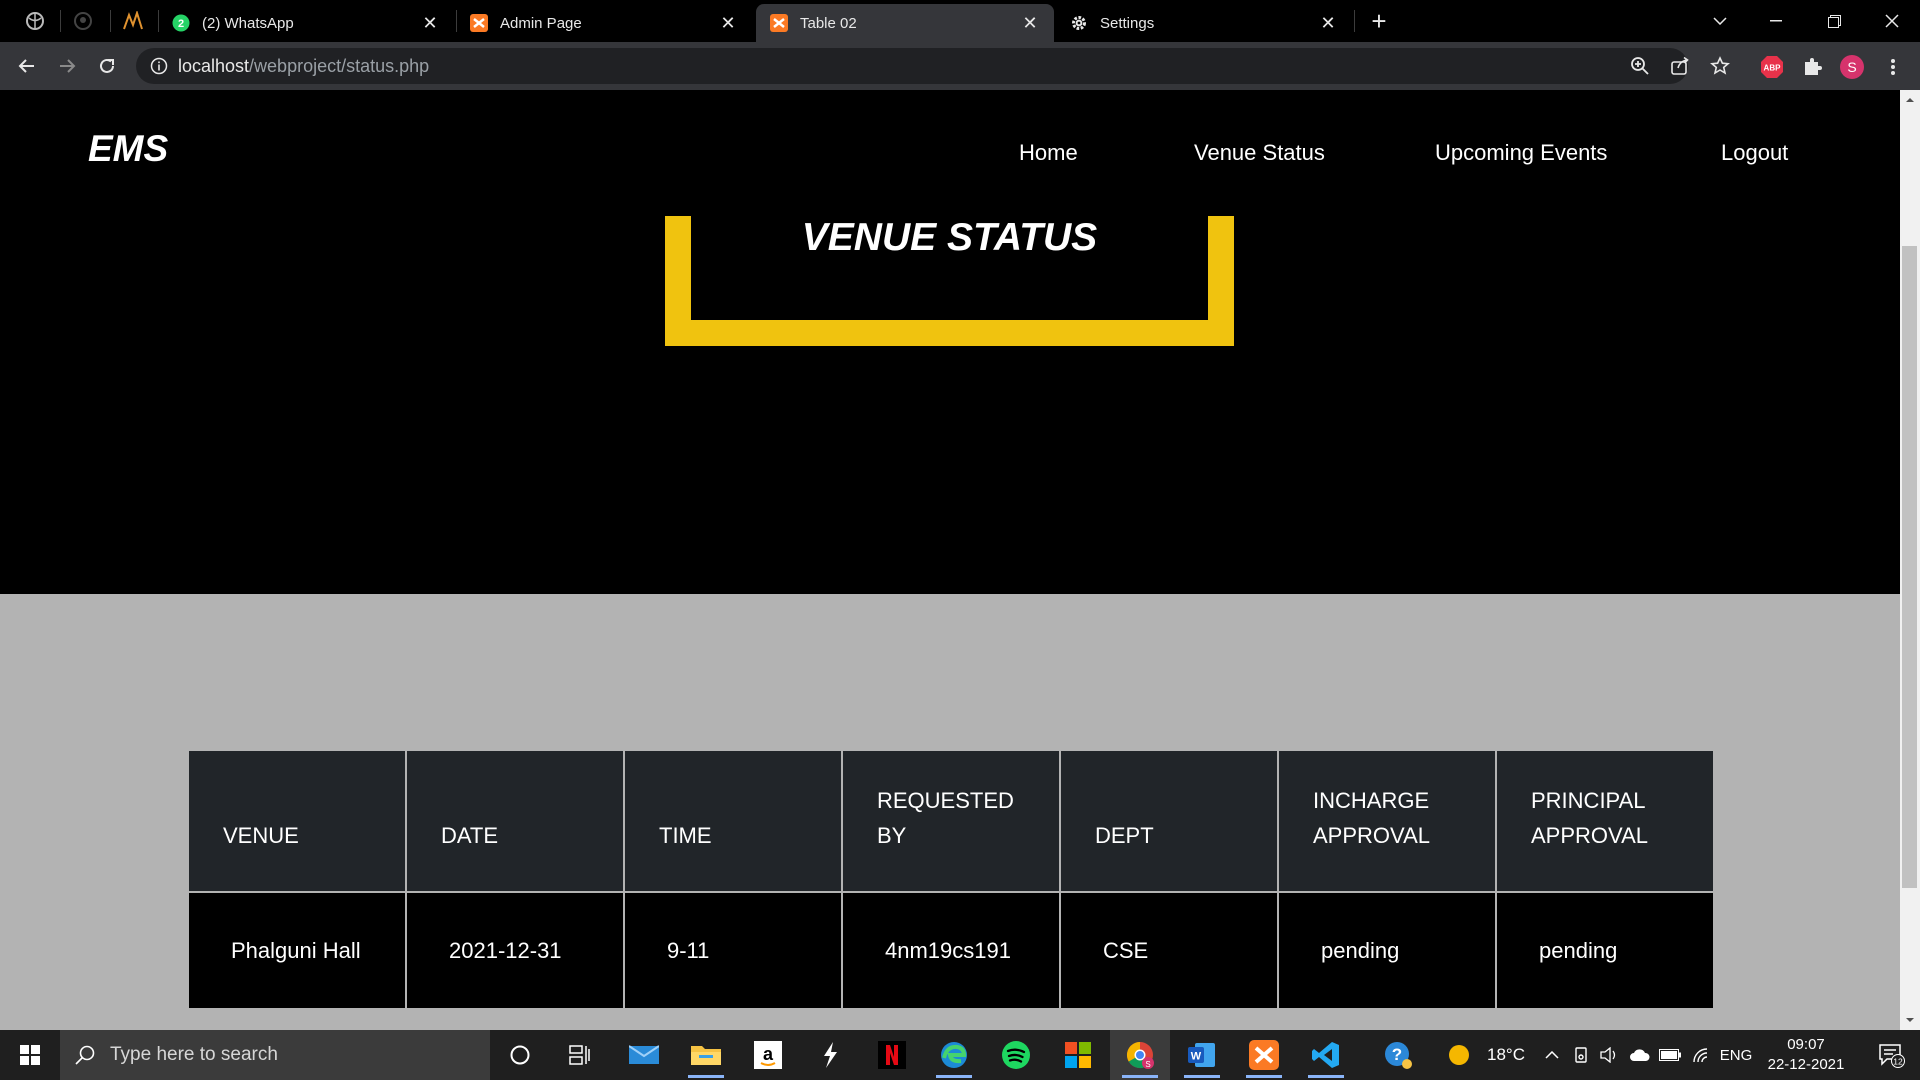 This screenshot has width=1920, height=1080. I want to click on page-title: VENUE STATUS, so click(949, 237).